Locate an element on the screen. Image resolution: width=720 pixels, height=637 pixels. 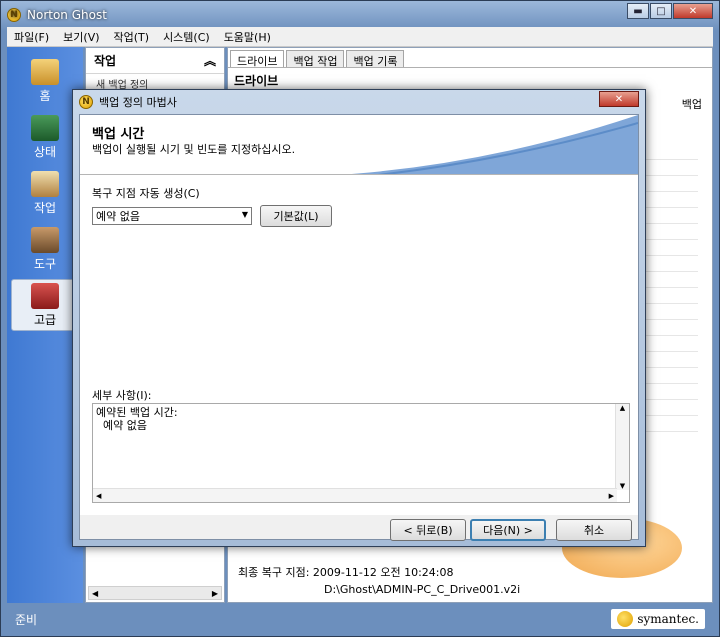
nav-status: 상태 is located at coordinates (45, 137).